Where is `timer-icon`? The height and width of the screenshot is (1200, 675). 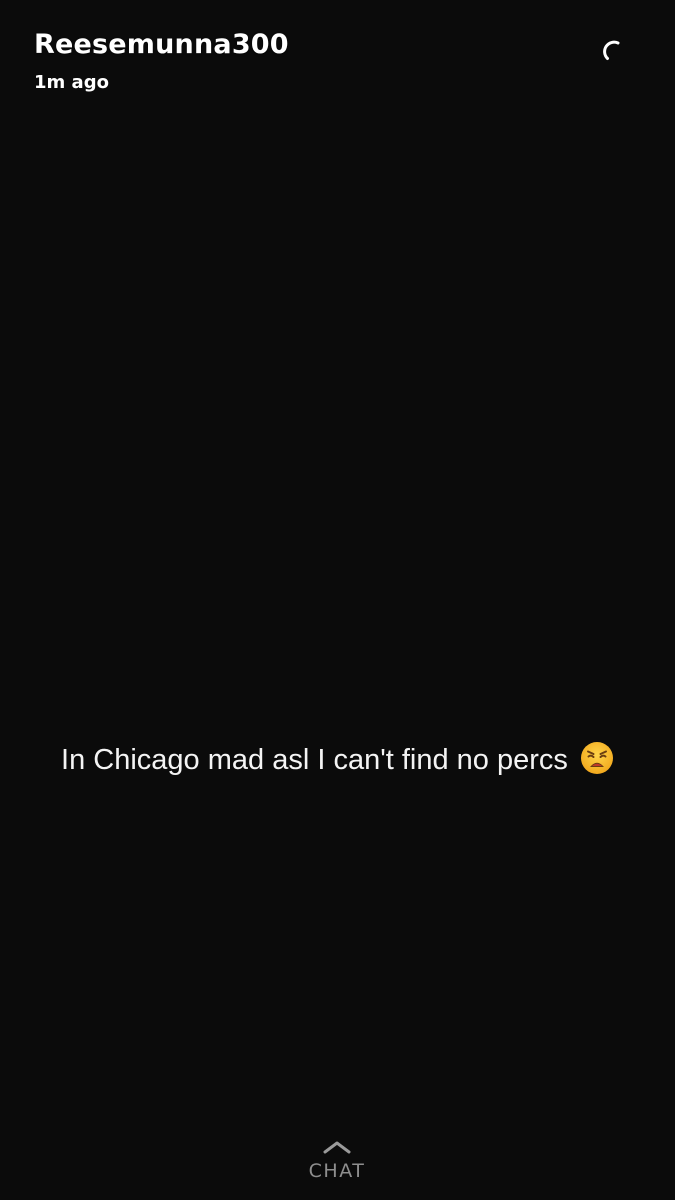 timer-icon is located at coordinates (611, 50).